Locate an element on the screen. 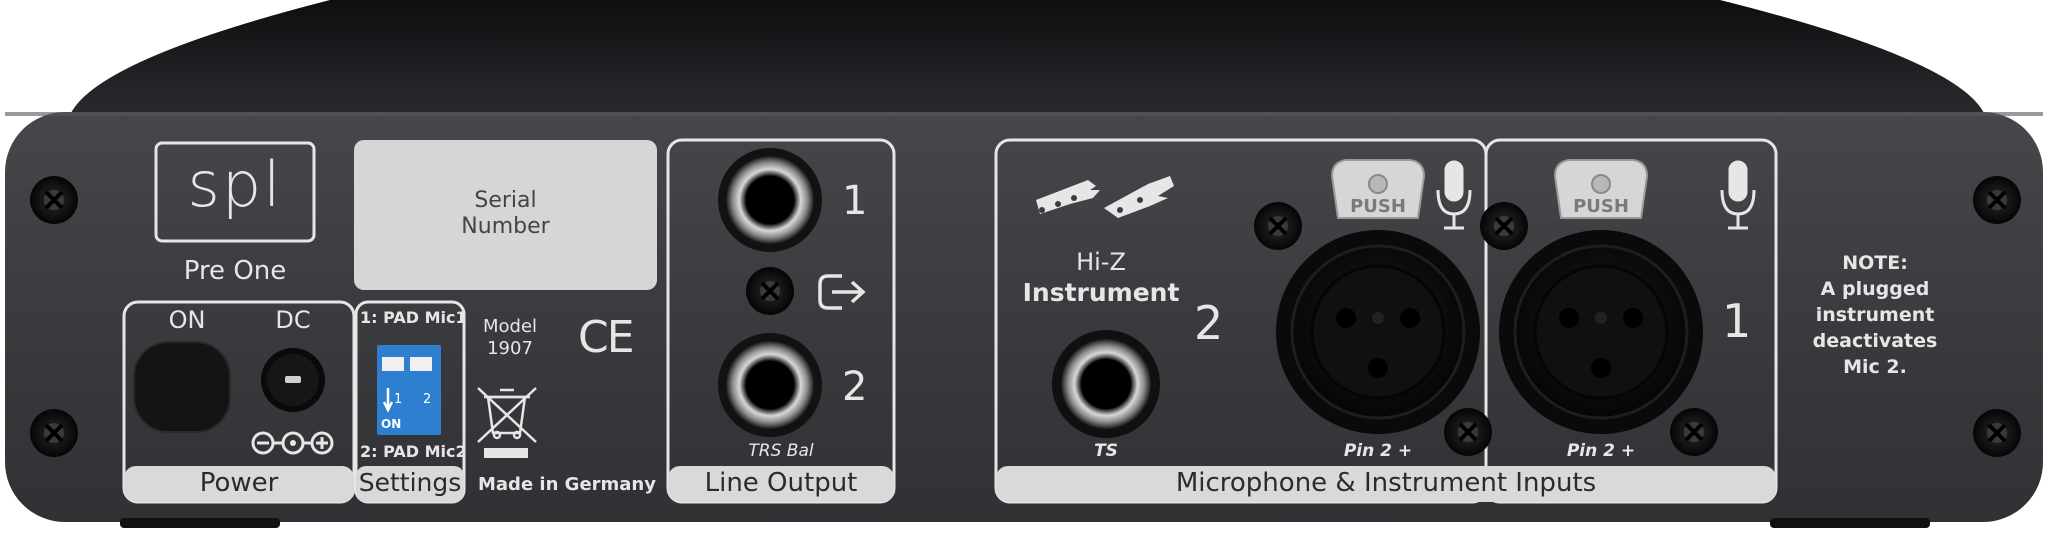 The image size is (2048, 533). pin-label-ch1: Pin 2 + is located at coordinates (1601, 451).